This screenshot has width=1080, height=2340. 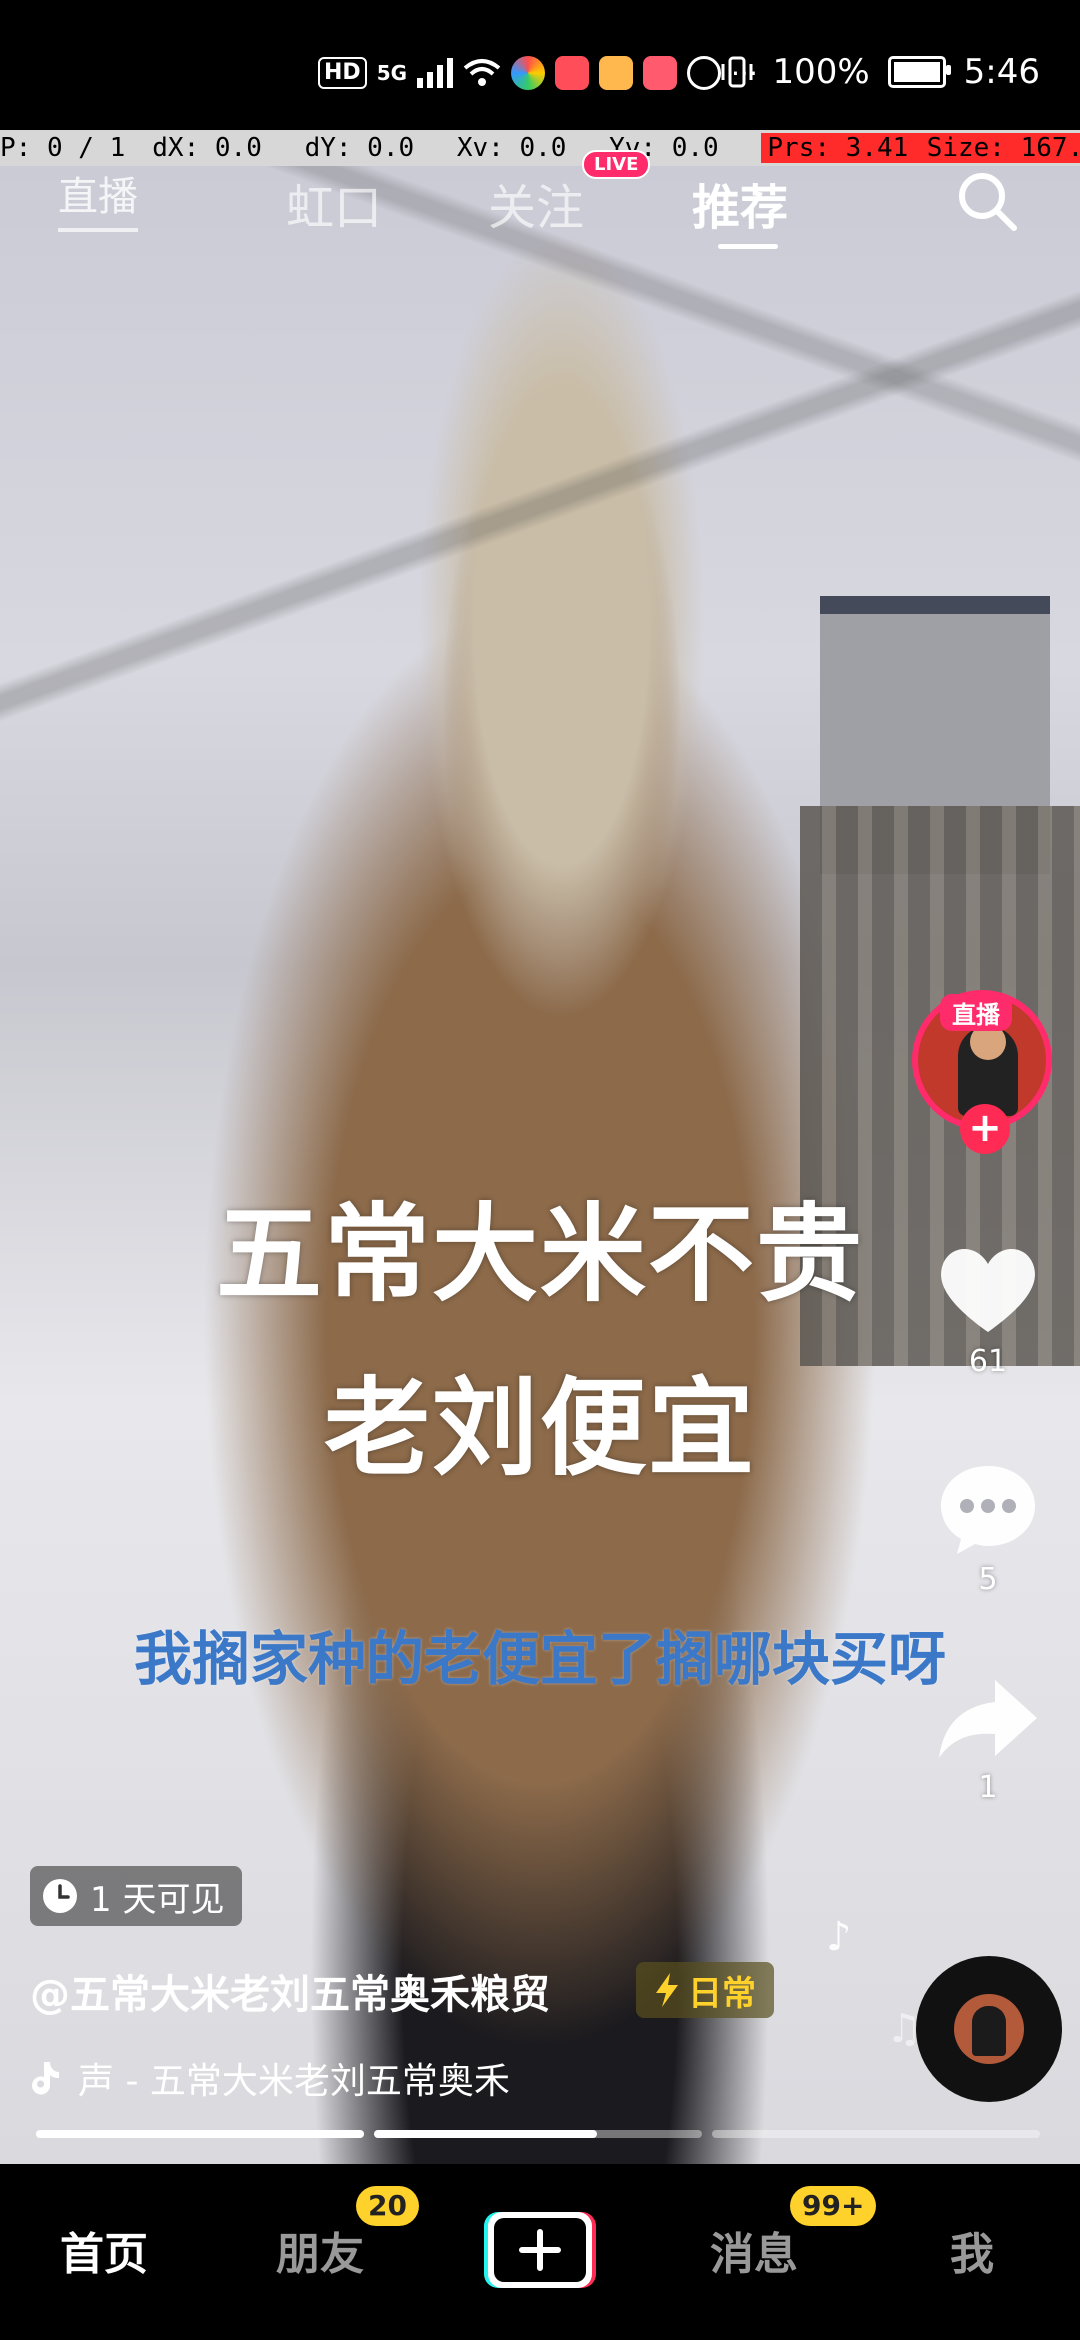 I want to click on topic-tag: 日常, so click(x=705, y=1990).